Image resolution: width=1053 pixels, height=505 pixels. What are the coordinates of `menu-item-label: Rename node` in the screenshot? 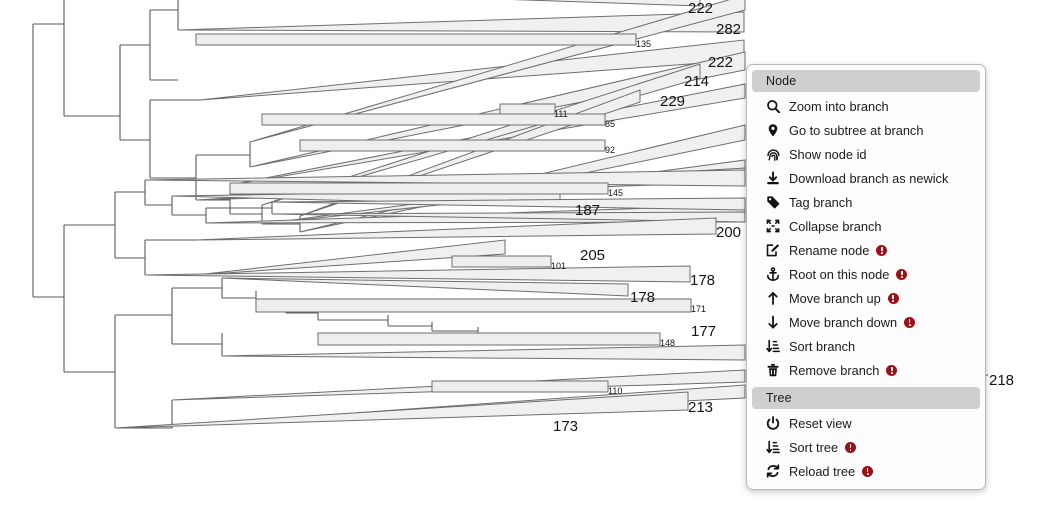 It's located at (829, 250).